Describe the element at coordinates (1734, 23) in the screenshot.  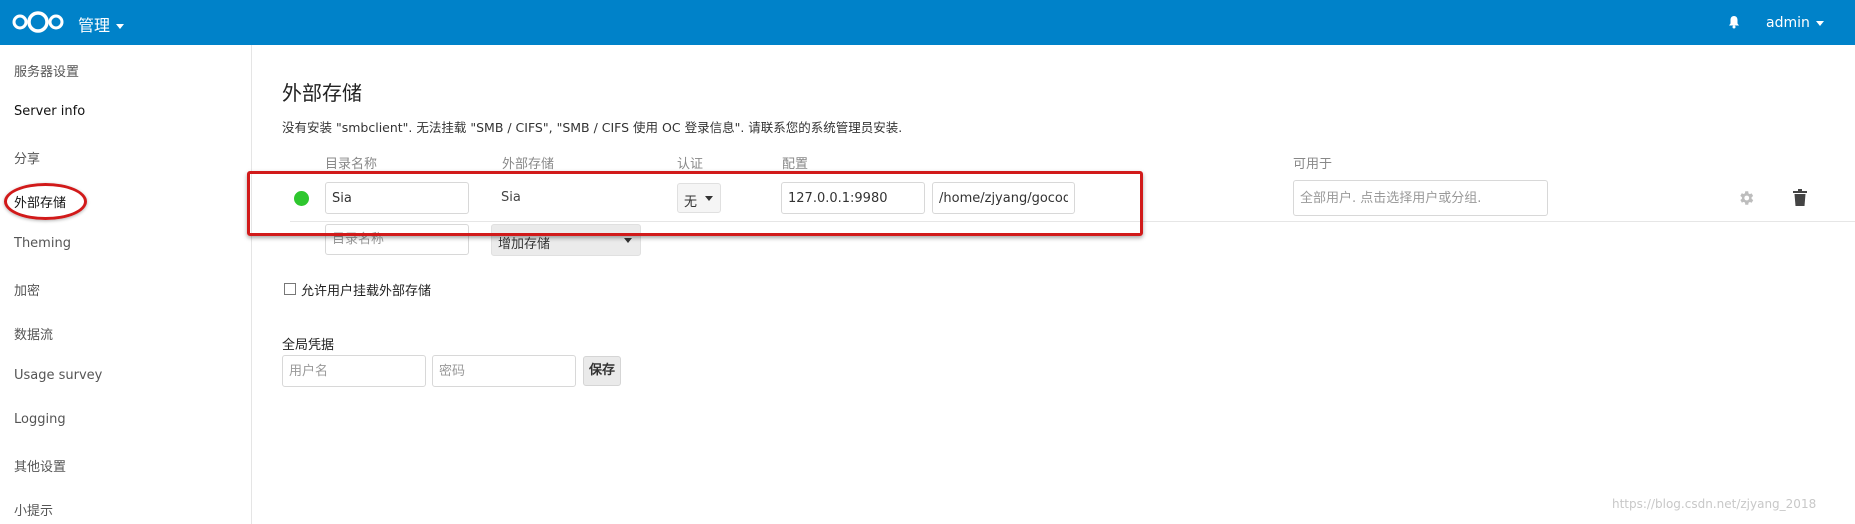
I see `bell-icon` at that location.